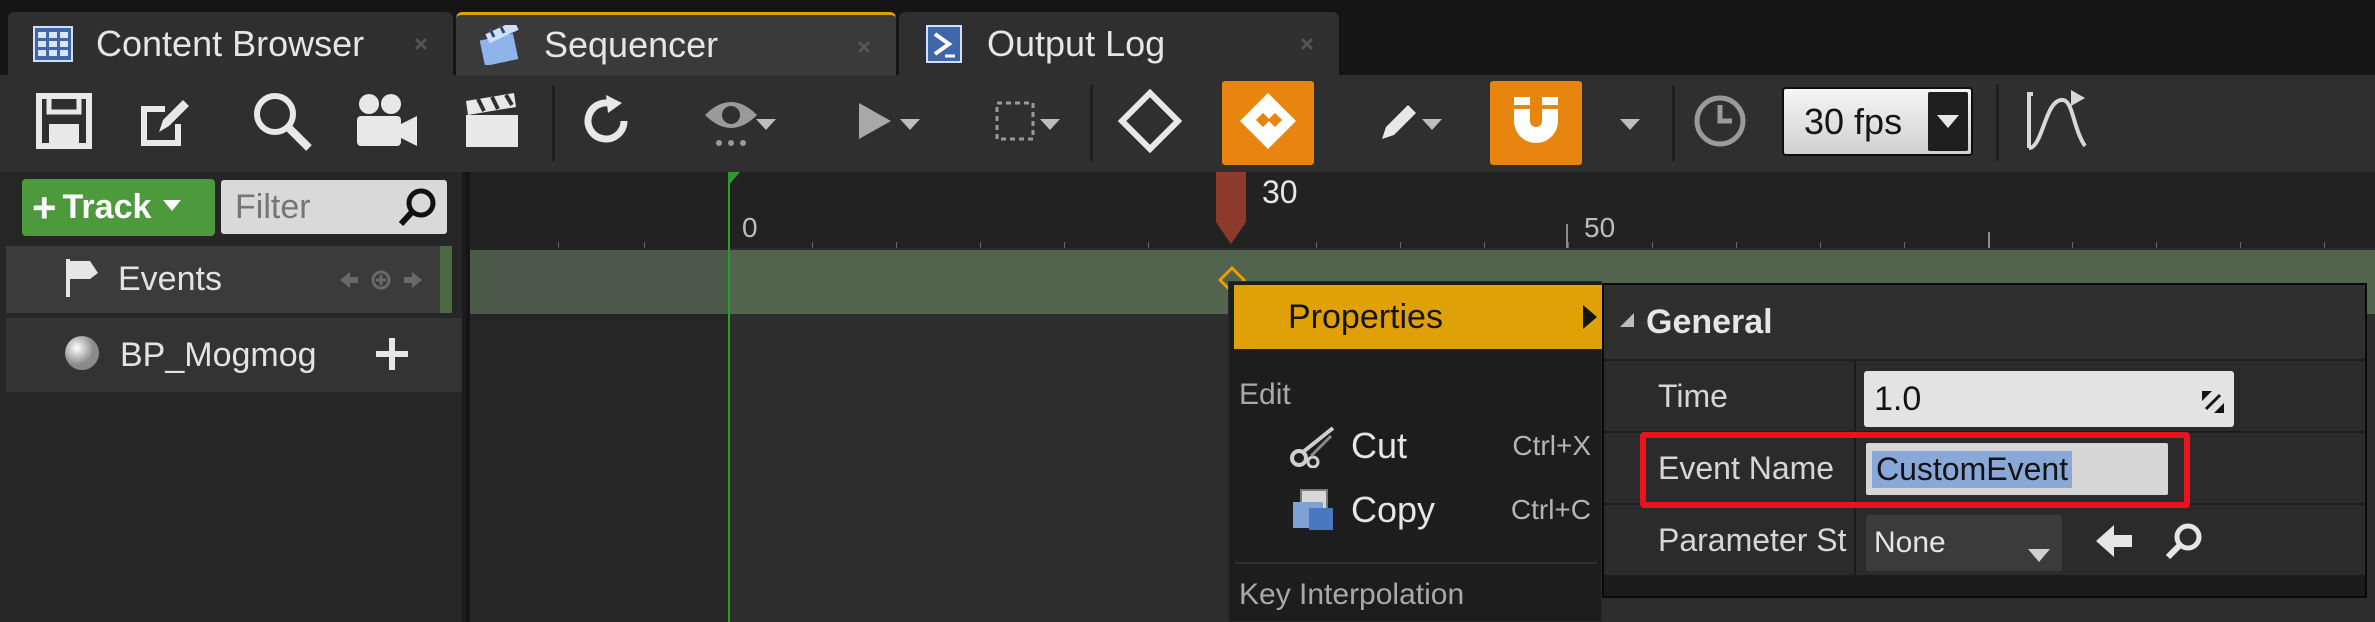  I want to click on menu-section-edit: Edit, so click(1265, 394).